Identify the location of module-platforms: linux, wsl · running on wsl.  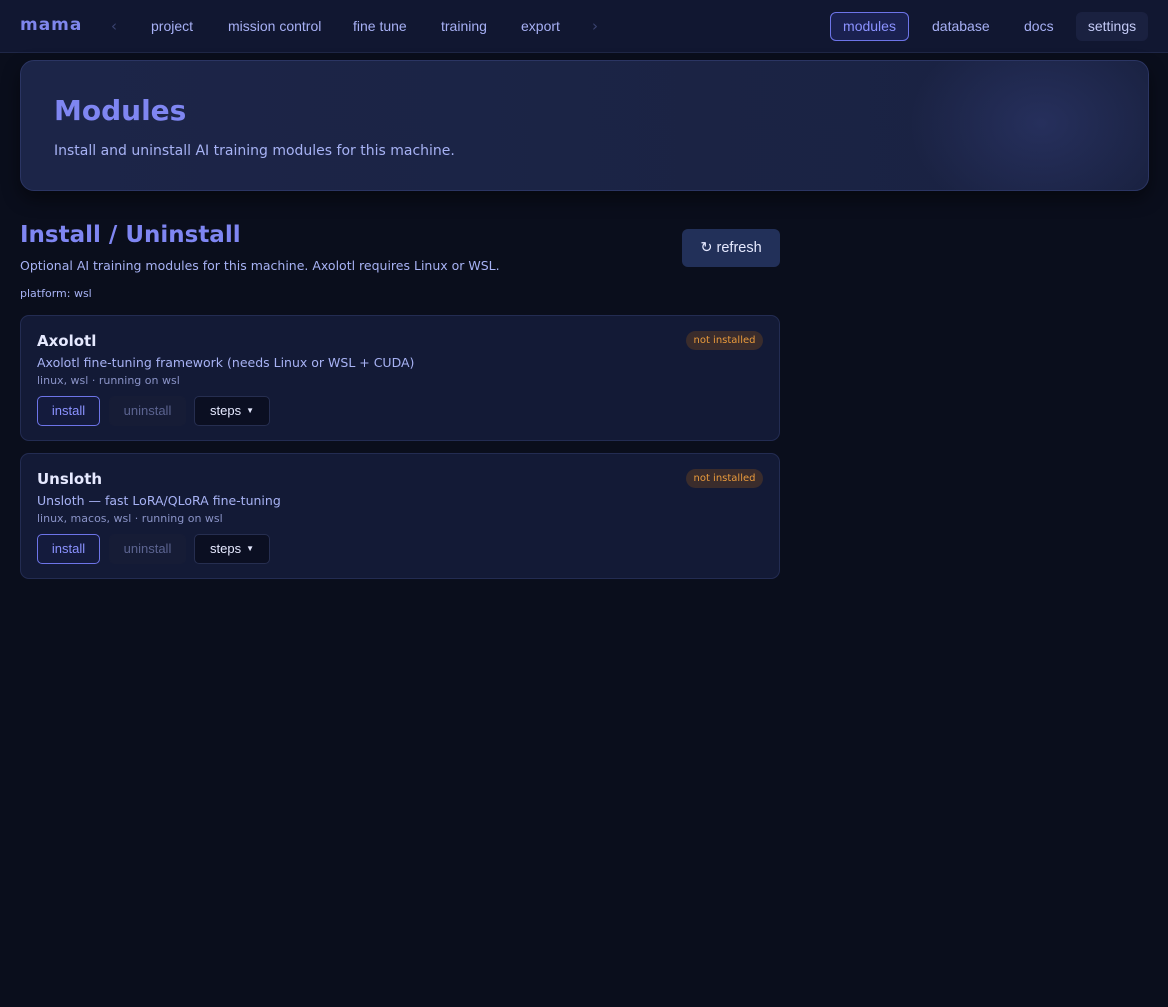
(108, 380).